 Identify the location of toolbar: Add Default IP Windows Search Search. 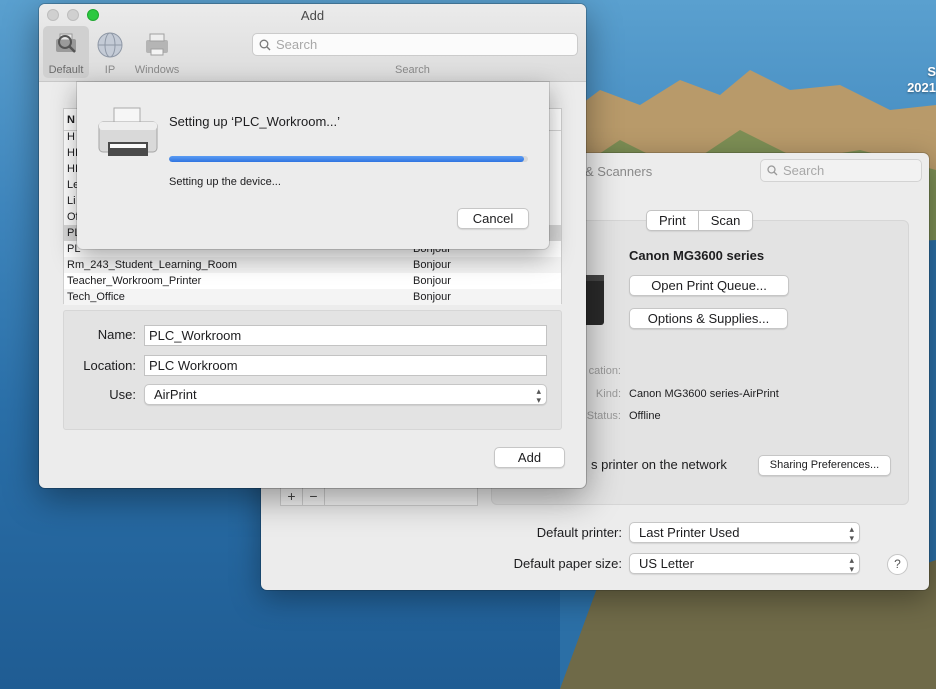
(312, 43).